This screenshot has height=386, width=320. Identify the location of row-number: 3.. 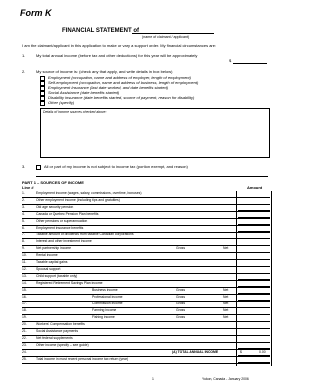
(23, 206).